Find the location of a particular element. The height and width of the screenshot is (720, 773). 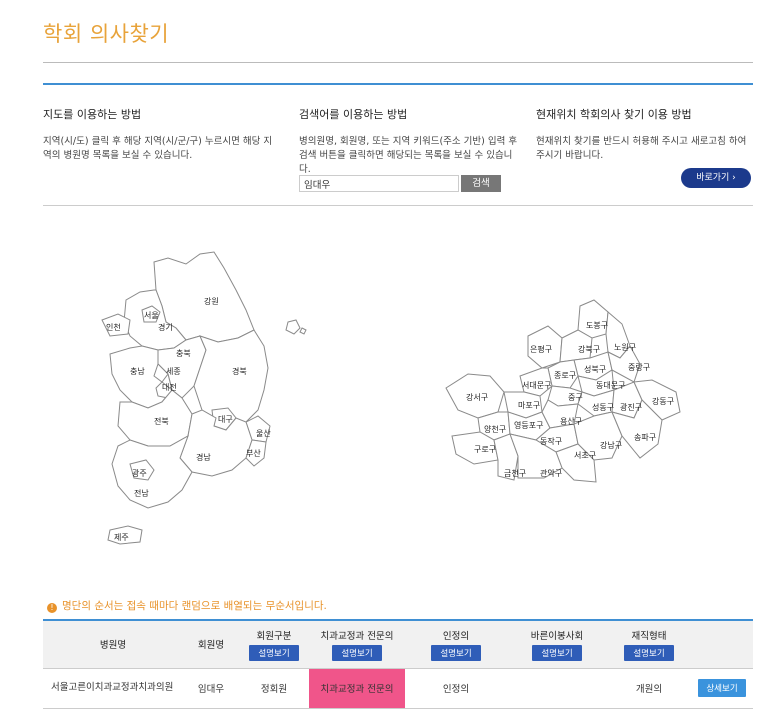

cell-certified: 인정의 is located at coordinates (456, 688).